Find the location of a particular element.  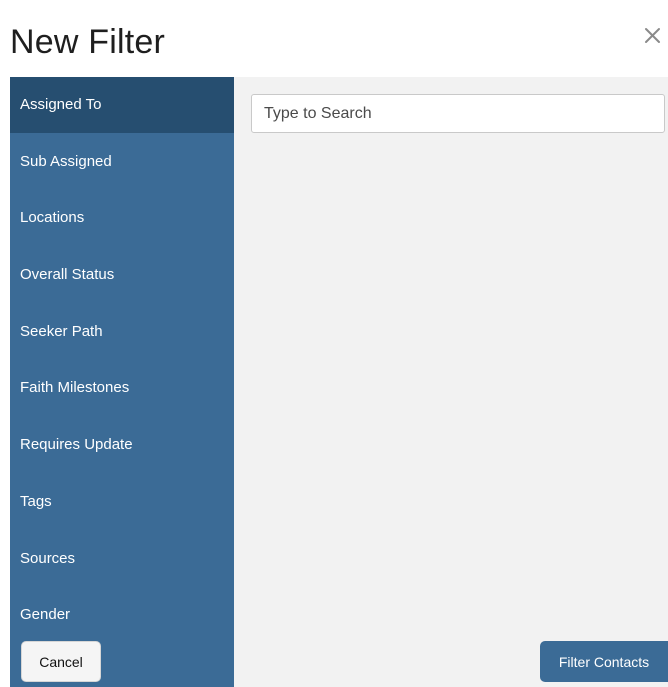

sidebar-item-label: Sources is located at coordinates (48, 558).